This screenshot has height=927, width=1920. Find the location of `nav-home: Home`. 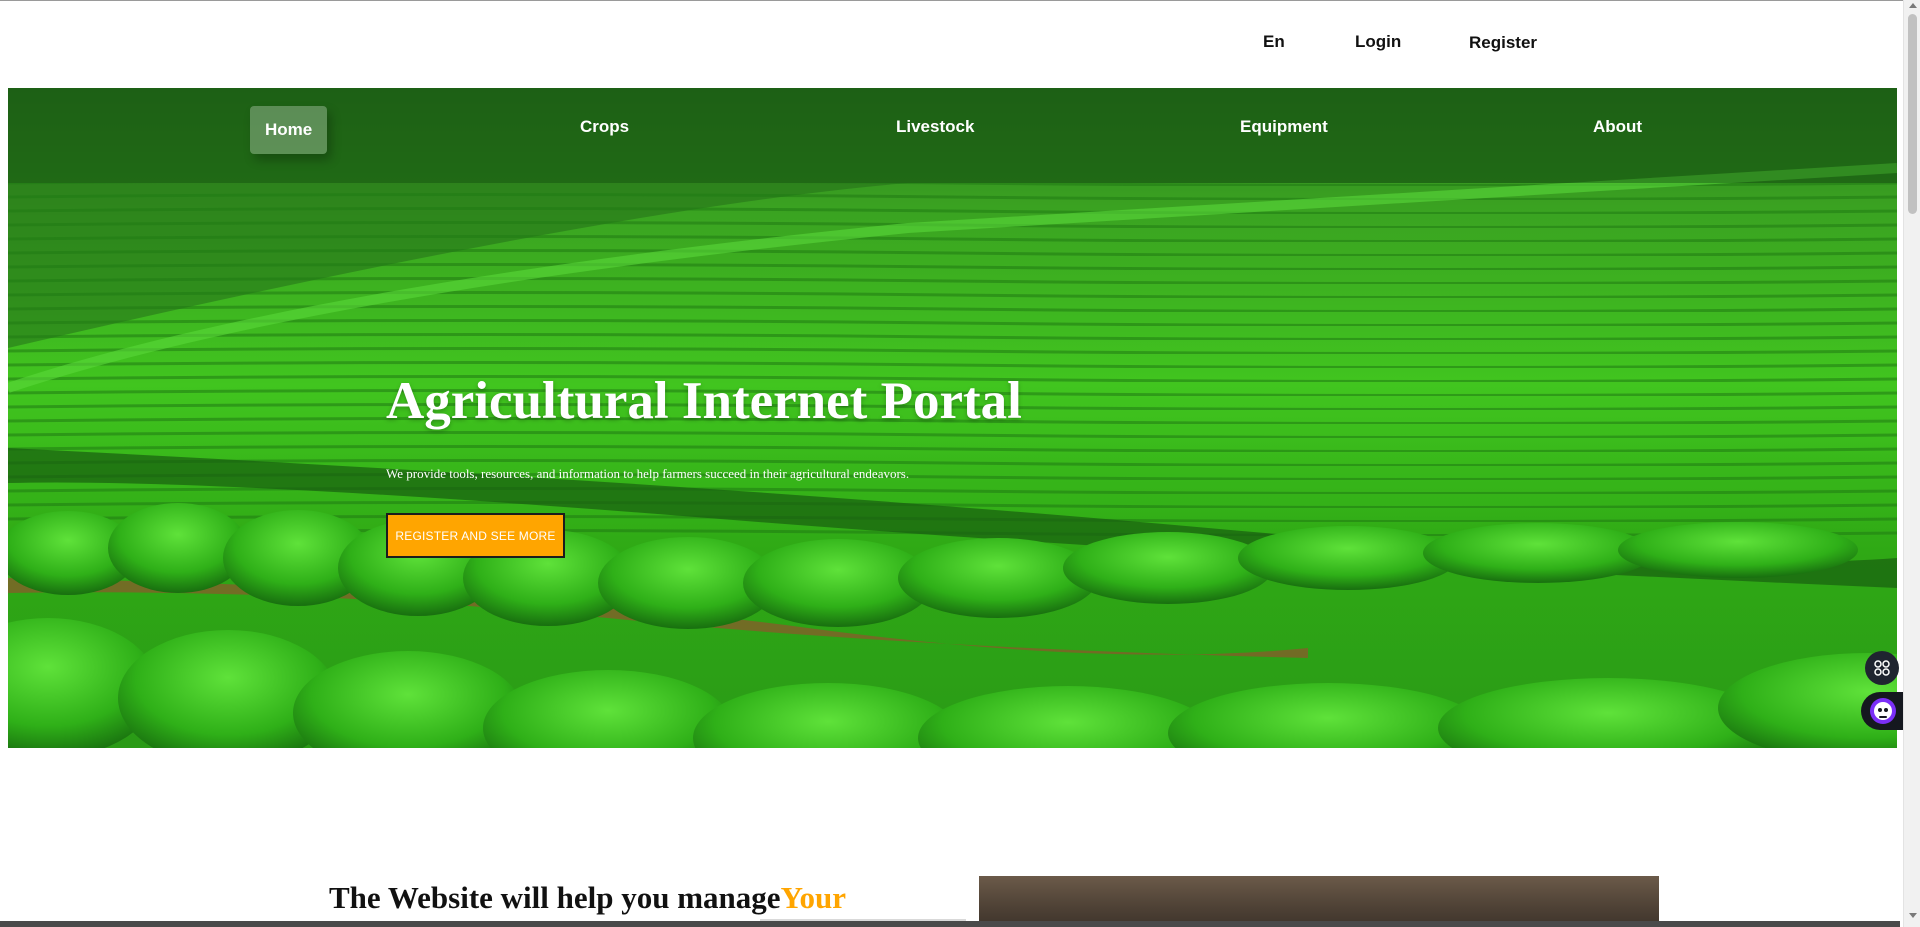

nav-home: Home is located at coordinates (289, 130).